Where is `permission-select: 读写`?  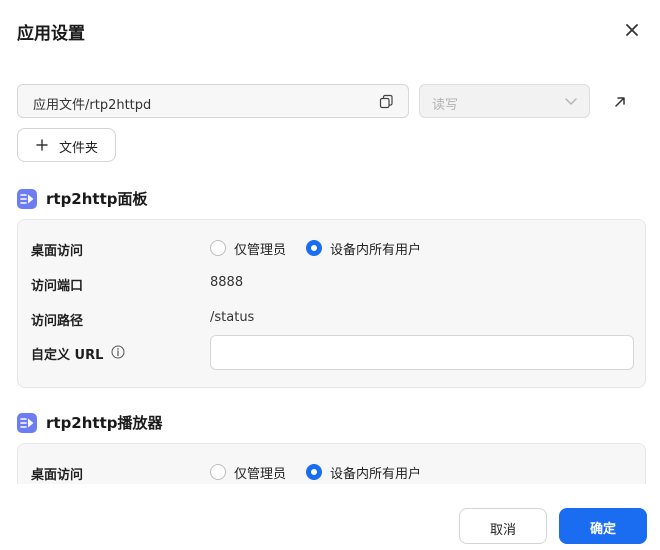 permission-select: 读写 is located at coordinates (504, 101).